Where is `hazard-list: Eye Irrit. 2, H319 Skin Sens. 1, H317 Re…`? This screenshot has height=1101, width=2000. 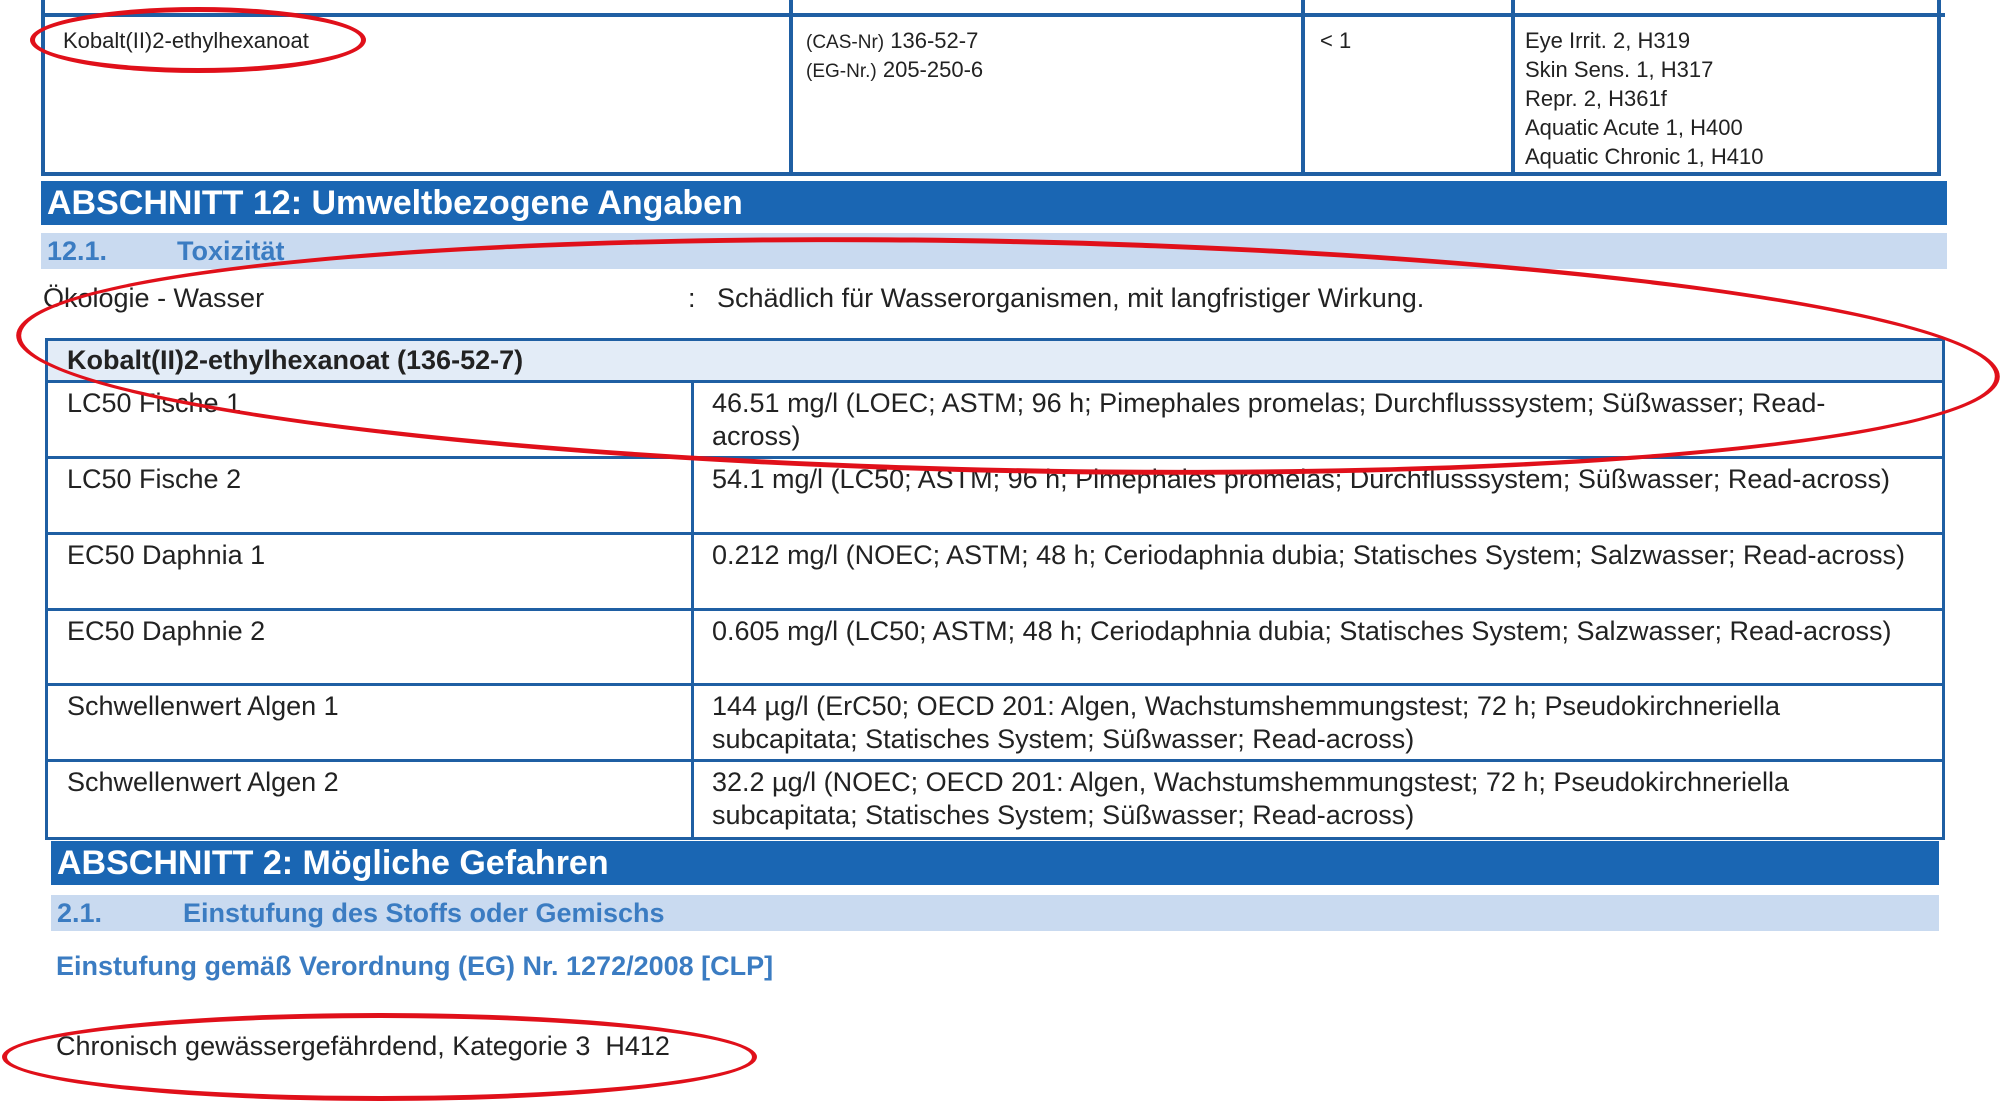
hazard-list: Eye Irrit. 2, H319 Skin Sens. 1, H317 Re… is located at coordinates (1644, 98).